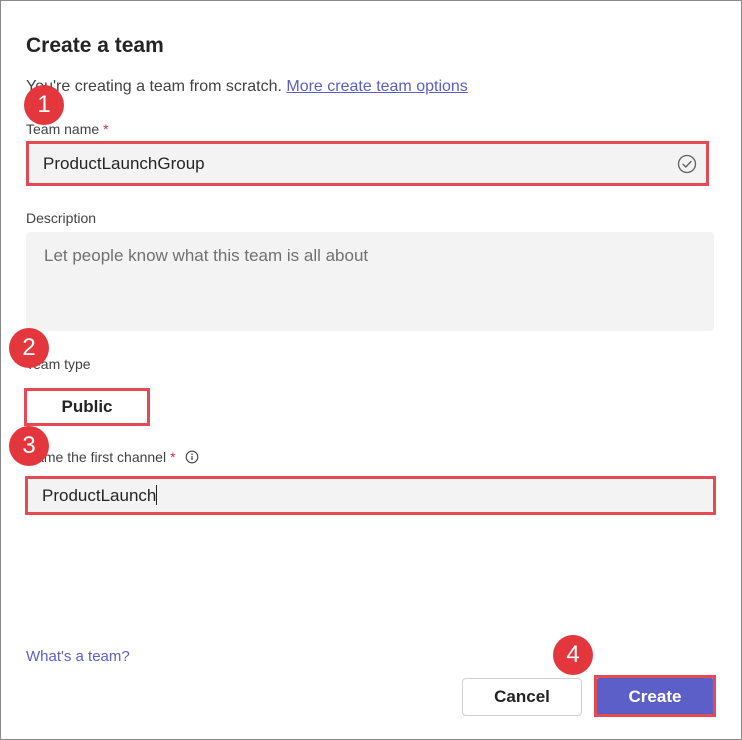 The height and width of the screenshot is (740, 742). What do you see at coordinates (154, 86) in the screenshot?
I see `subtitle-text: You're creating a team from scratch.` at bounding box center [154, 86].